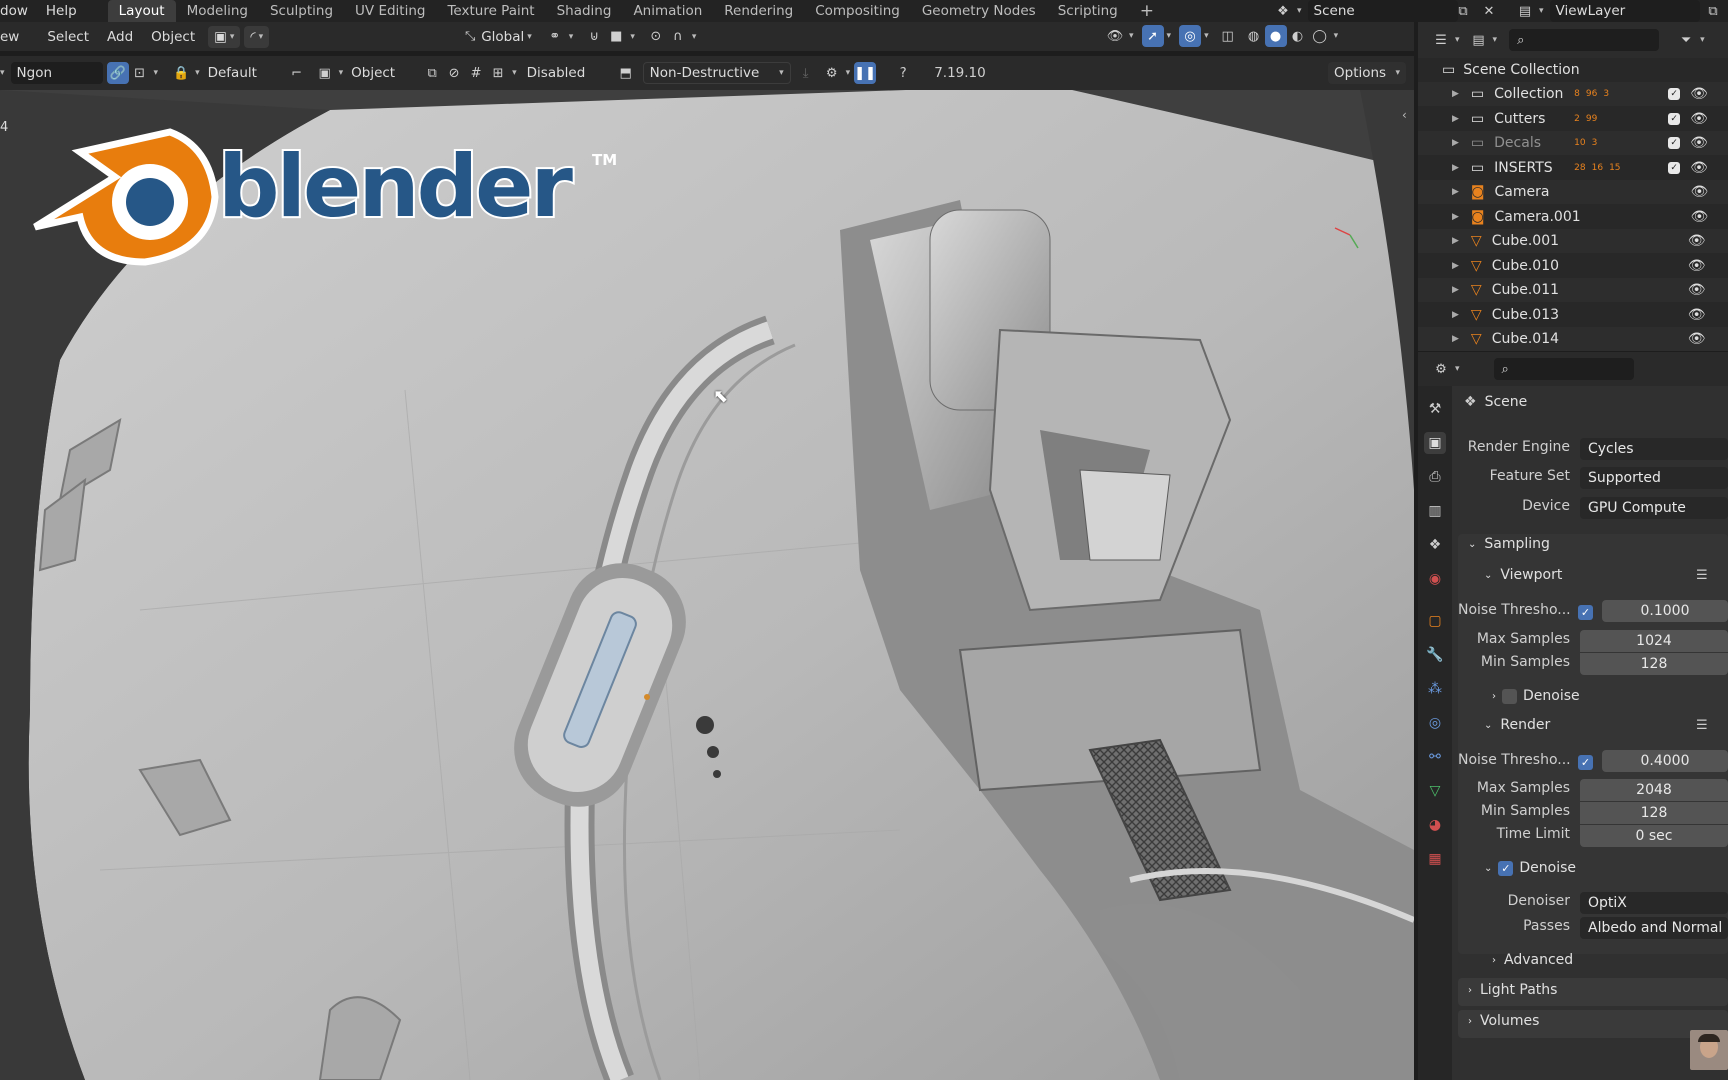 Image resolution: width=1728 pixels, height=1080 pixels. I want to click on render-tab-icon: ▣, so click(1435, 443).